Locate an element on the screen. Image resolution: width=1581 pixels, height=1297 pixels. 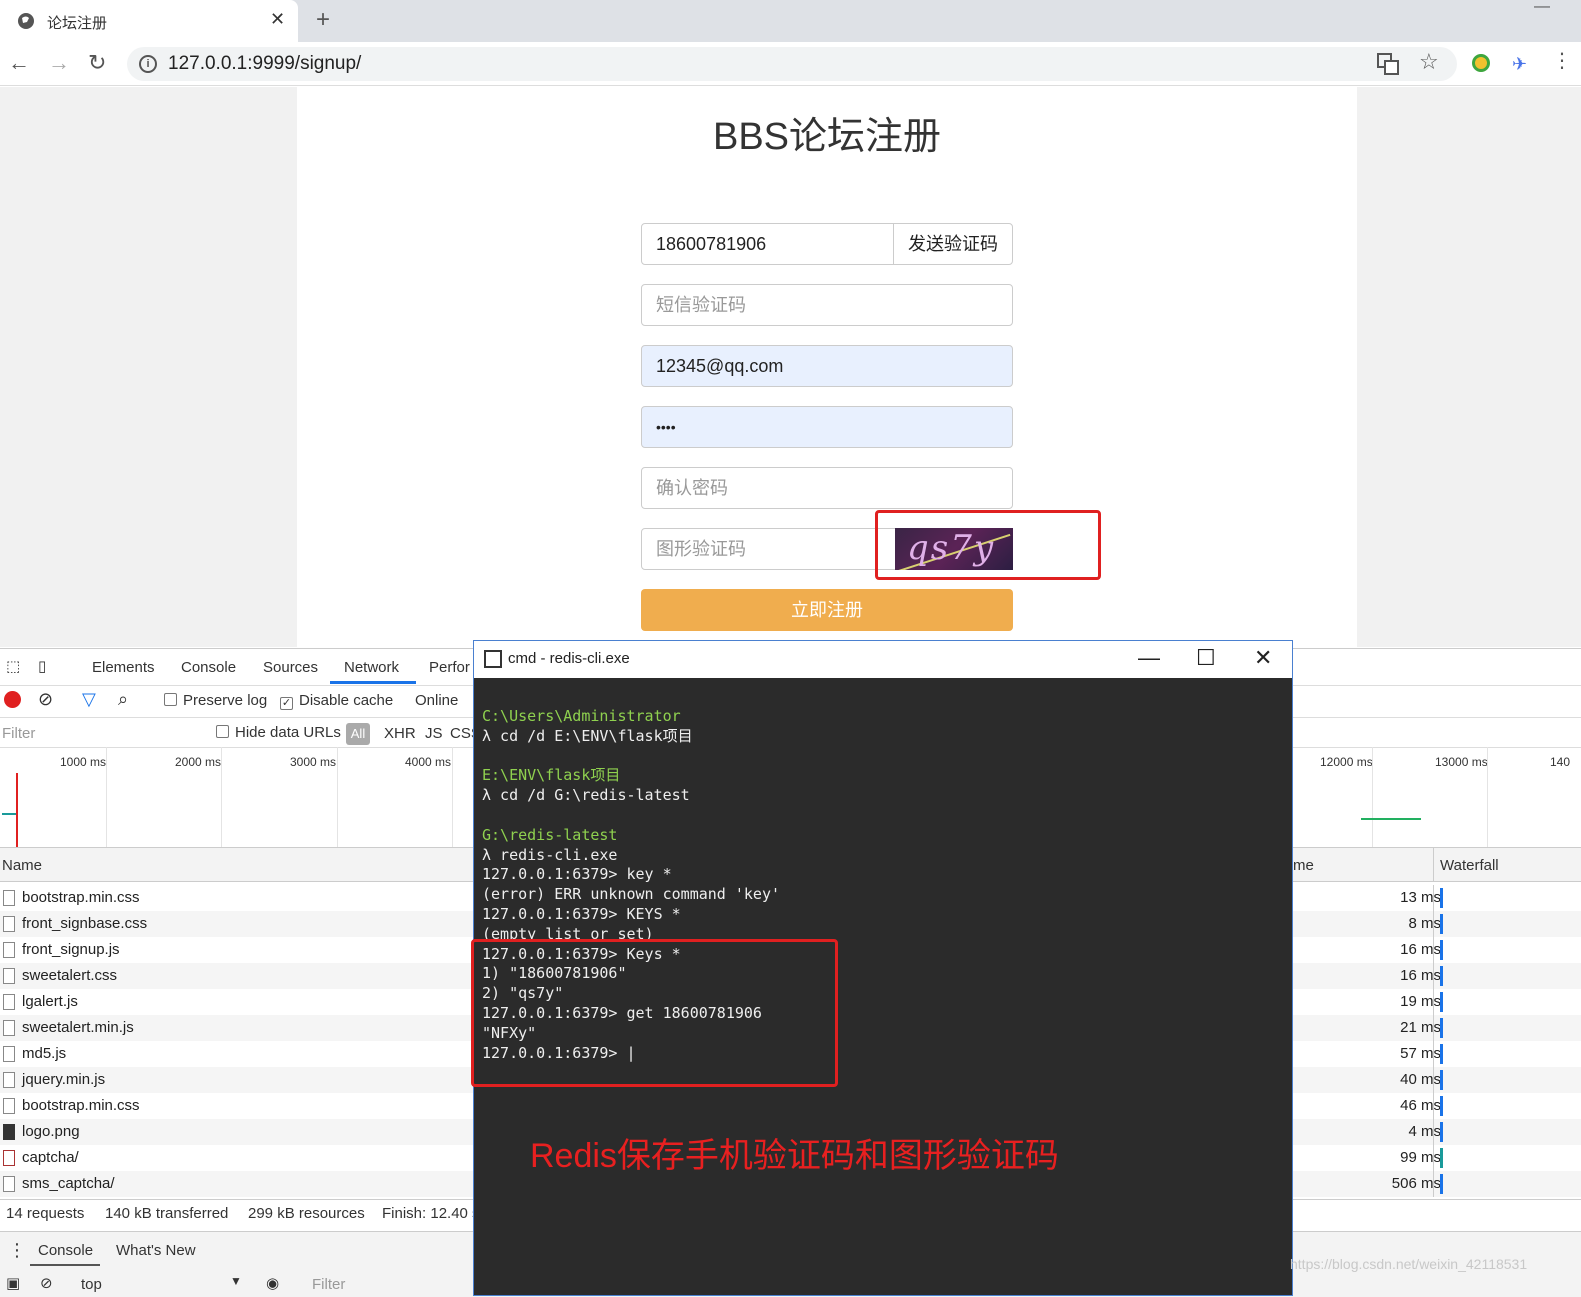
filter-xhr: XHR is located at coordinates (400, 733).